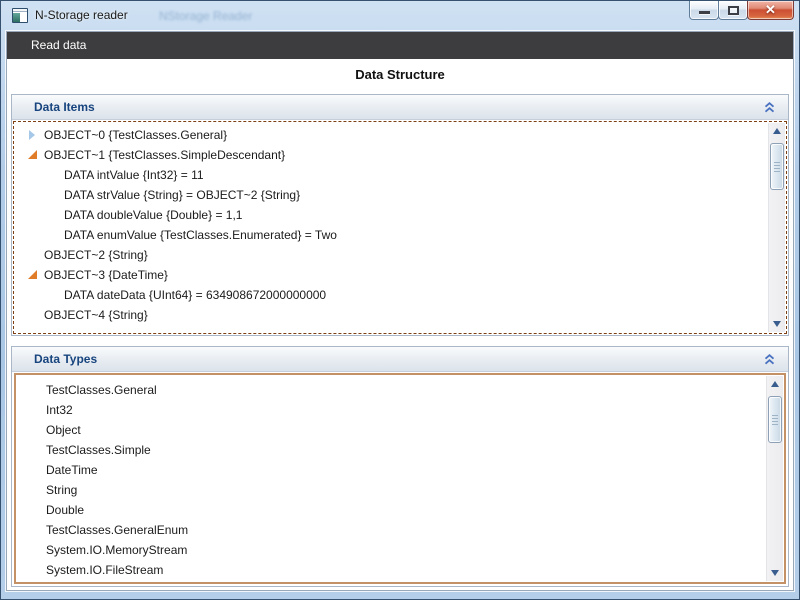 Image resolution: width=800 pixels, height=600 pixels. What do you see at coordinates (400, 410) in the screenshot?
I see `list-item: Int32` at bounding box center [400, 410].